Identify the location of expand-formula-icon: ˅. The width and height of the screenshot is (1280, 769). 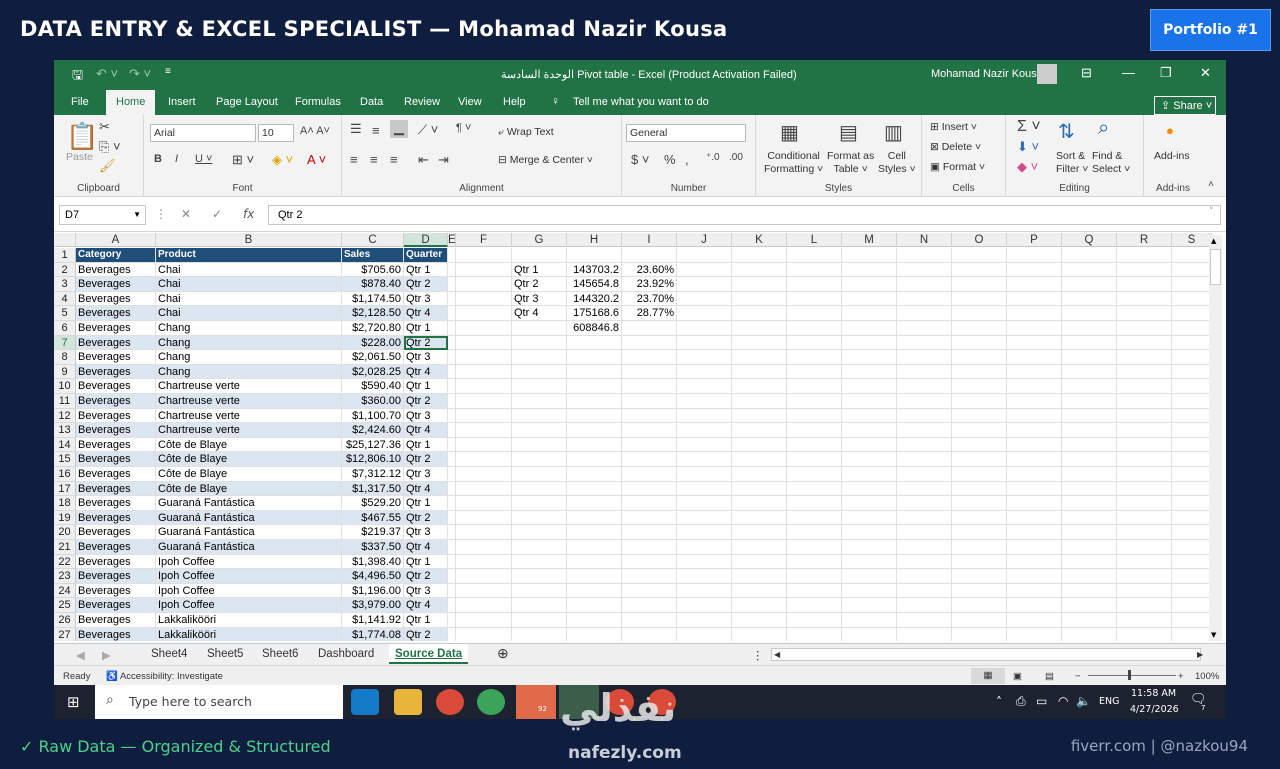
(1211, 212).